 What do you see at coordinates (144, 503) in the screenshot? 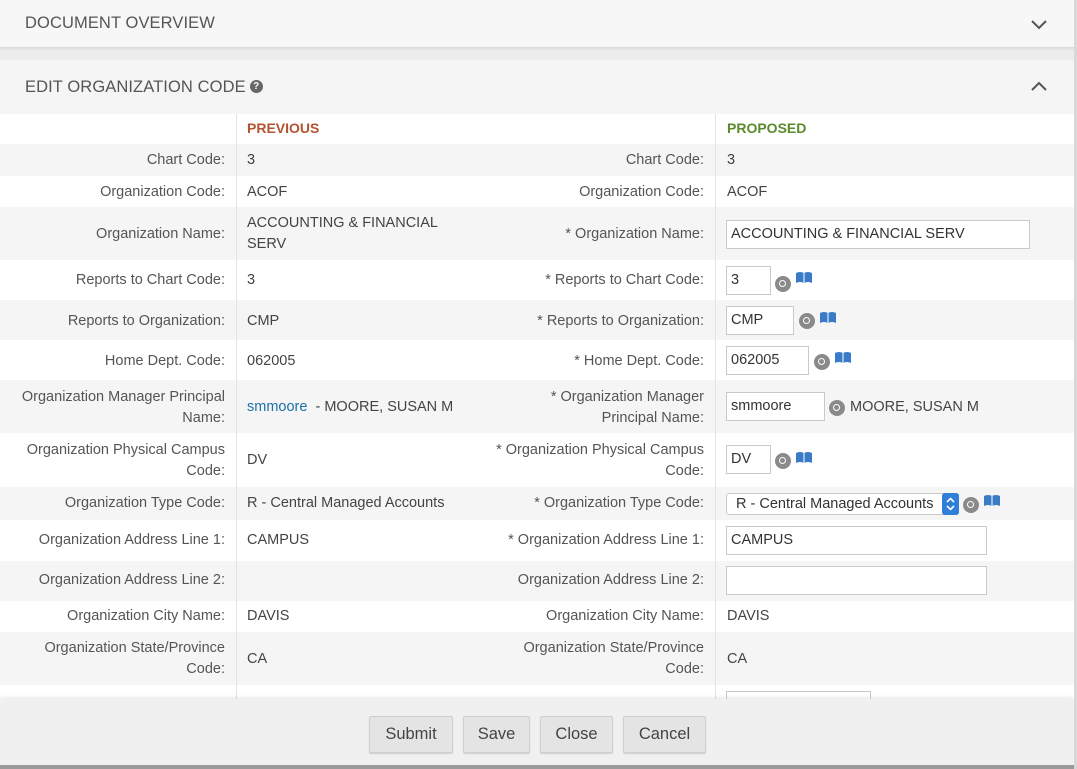
I see `field-label: Organization Type Code:` at bounding box center [144, 503].